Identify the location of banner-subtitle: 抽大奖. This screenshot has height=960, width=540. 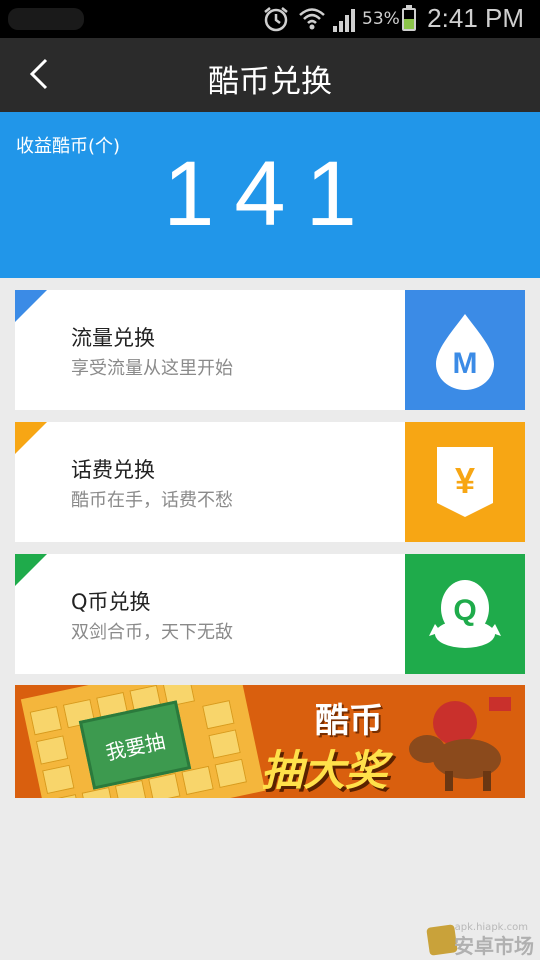
(324, 770).